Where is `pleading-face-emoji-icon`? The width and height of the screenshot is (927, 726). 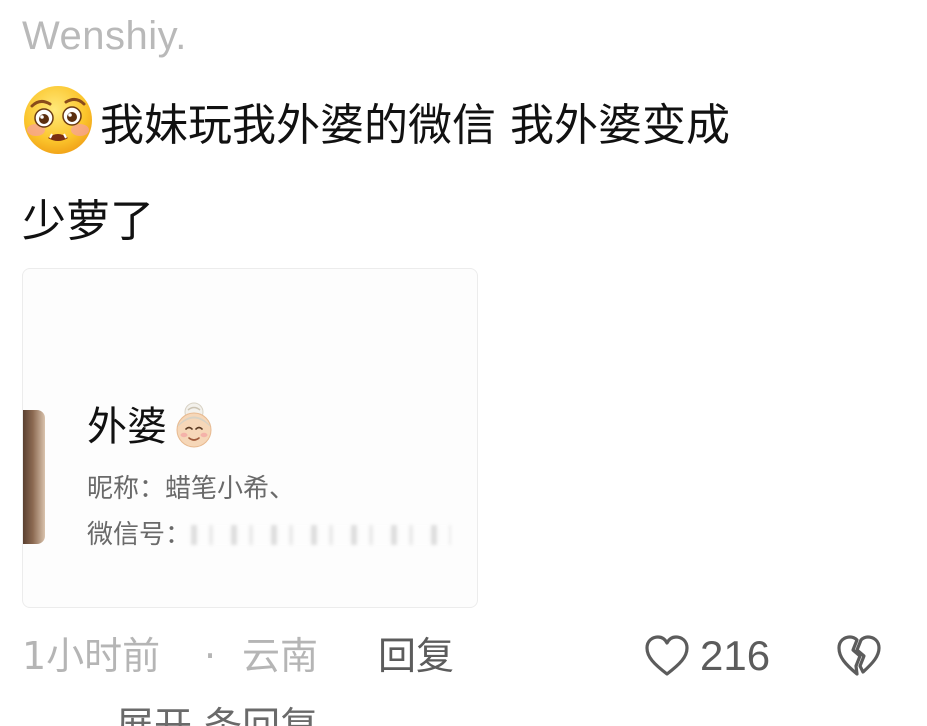 pleading-face-emoji-icon is located at coordinates (58, 120).